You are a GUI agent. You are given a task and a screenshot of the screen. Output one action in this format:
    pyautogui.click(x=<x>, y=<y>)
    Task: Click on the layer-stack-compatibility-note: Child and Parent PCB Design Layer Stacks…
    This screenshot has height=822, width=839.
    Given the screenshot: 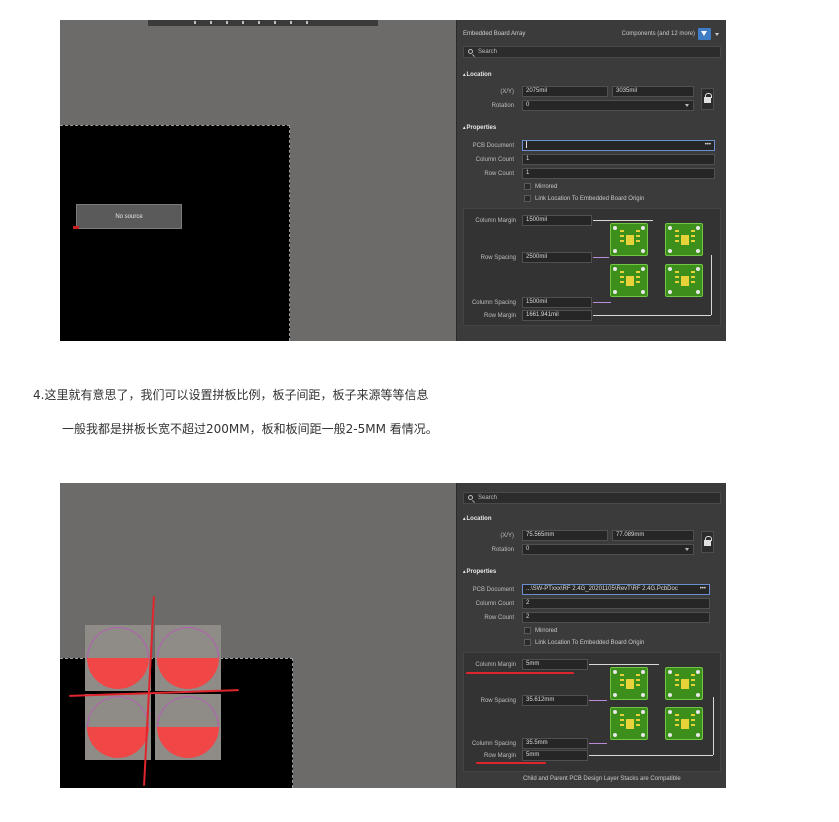 What is the action you would take?
    pyautogui.click(x=602, y=779)
    